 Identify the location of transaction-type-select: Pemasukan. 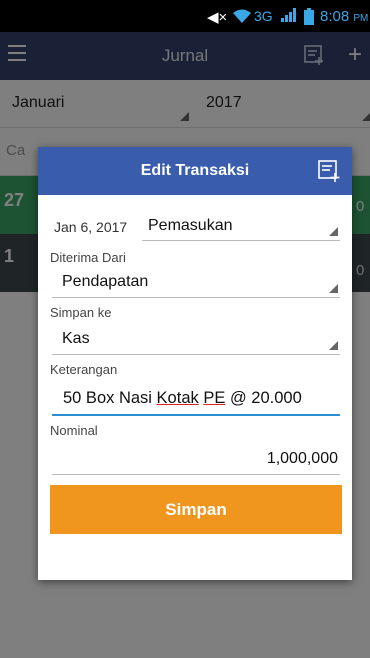
(190, 226).